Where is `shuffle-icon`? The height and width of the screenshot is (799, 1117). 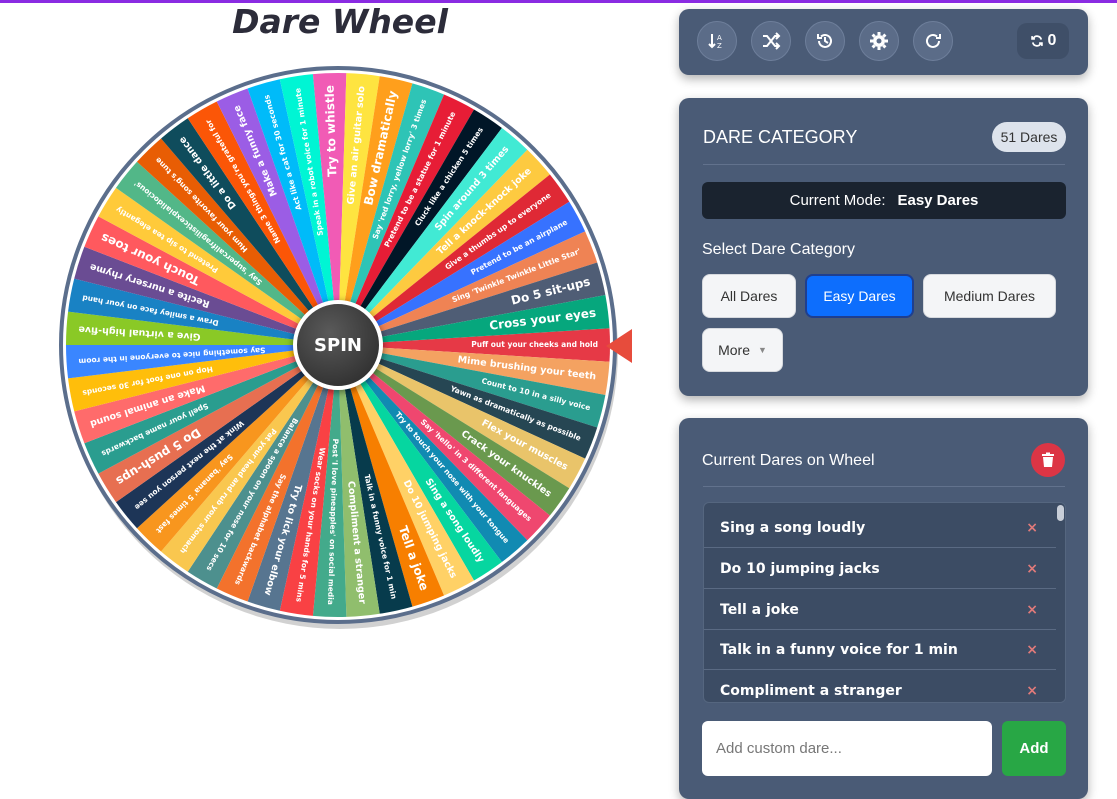 shuffle-icon is located at coordinates (772, 41).